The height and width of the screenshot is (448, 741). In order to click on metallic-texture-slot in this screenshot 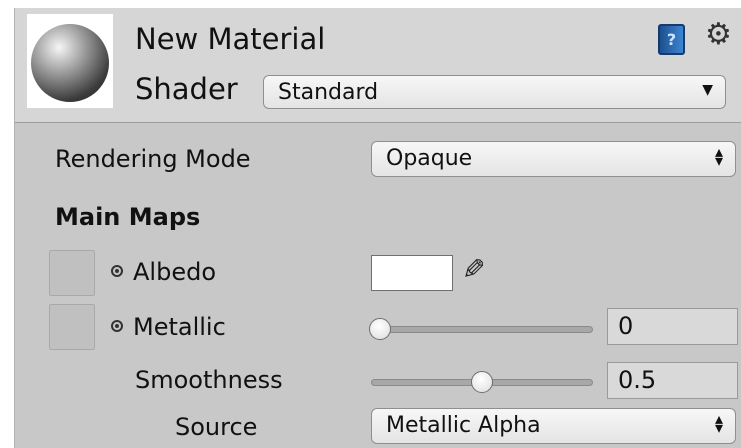, I will do `click(72, 327)`.